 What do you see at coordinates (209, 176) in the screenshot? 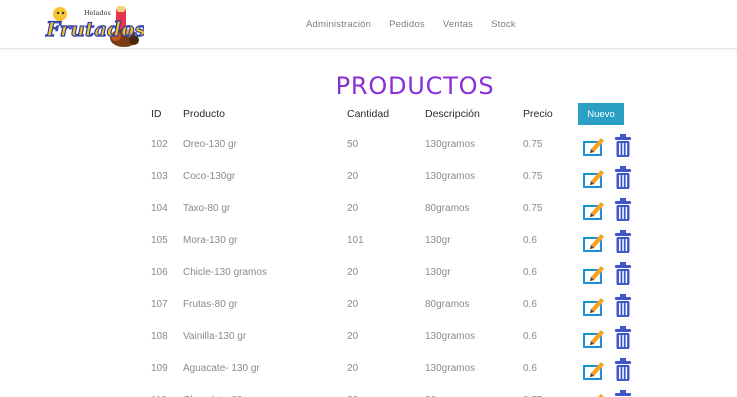
I see `cell-producto: Coco-130gr` at bounding box center [209, 176].